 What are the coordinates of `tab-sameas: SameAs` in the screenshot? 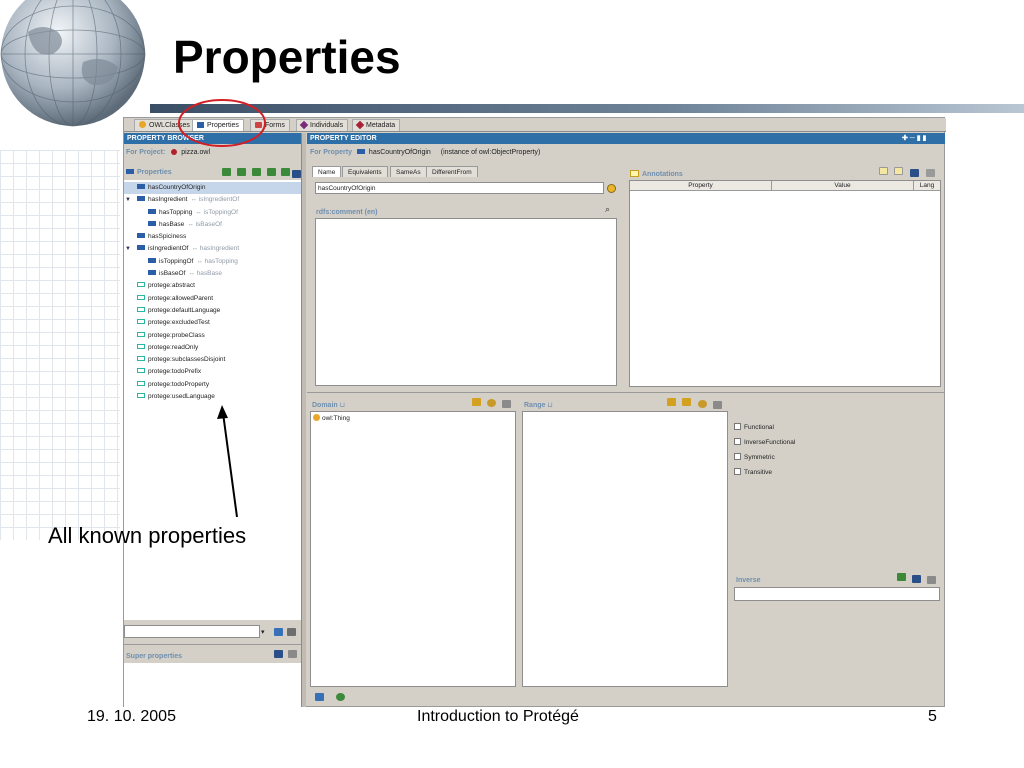 It's located at (408, 171).